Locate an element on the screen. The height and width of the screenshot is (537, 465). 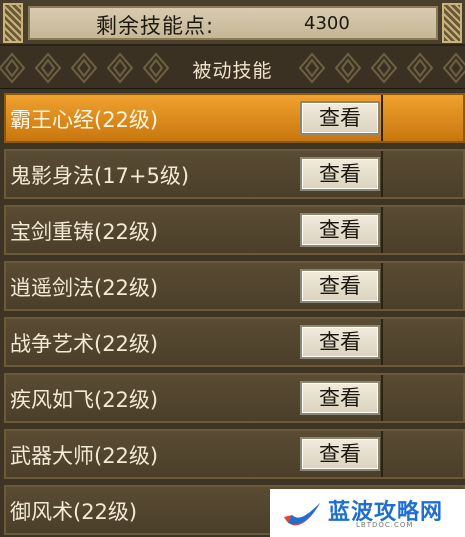
skill-points-bar: 剩余技能点: 4300 is located at coordinates (233, 23).